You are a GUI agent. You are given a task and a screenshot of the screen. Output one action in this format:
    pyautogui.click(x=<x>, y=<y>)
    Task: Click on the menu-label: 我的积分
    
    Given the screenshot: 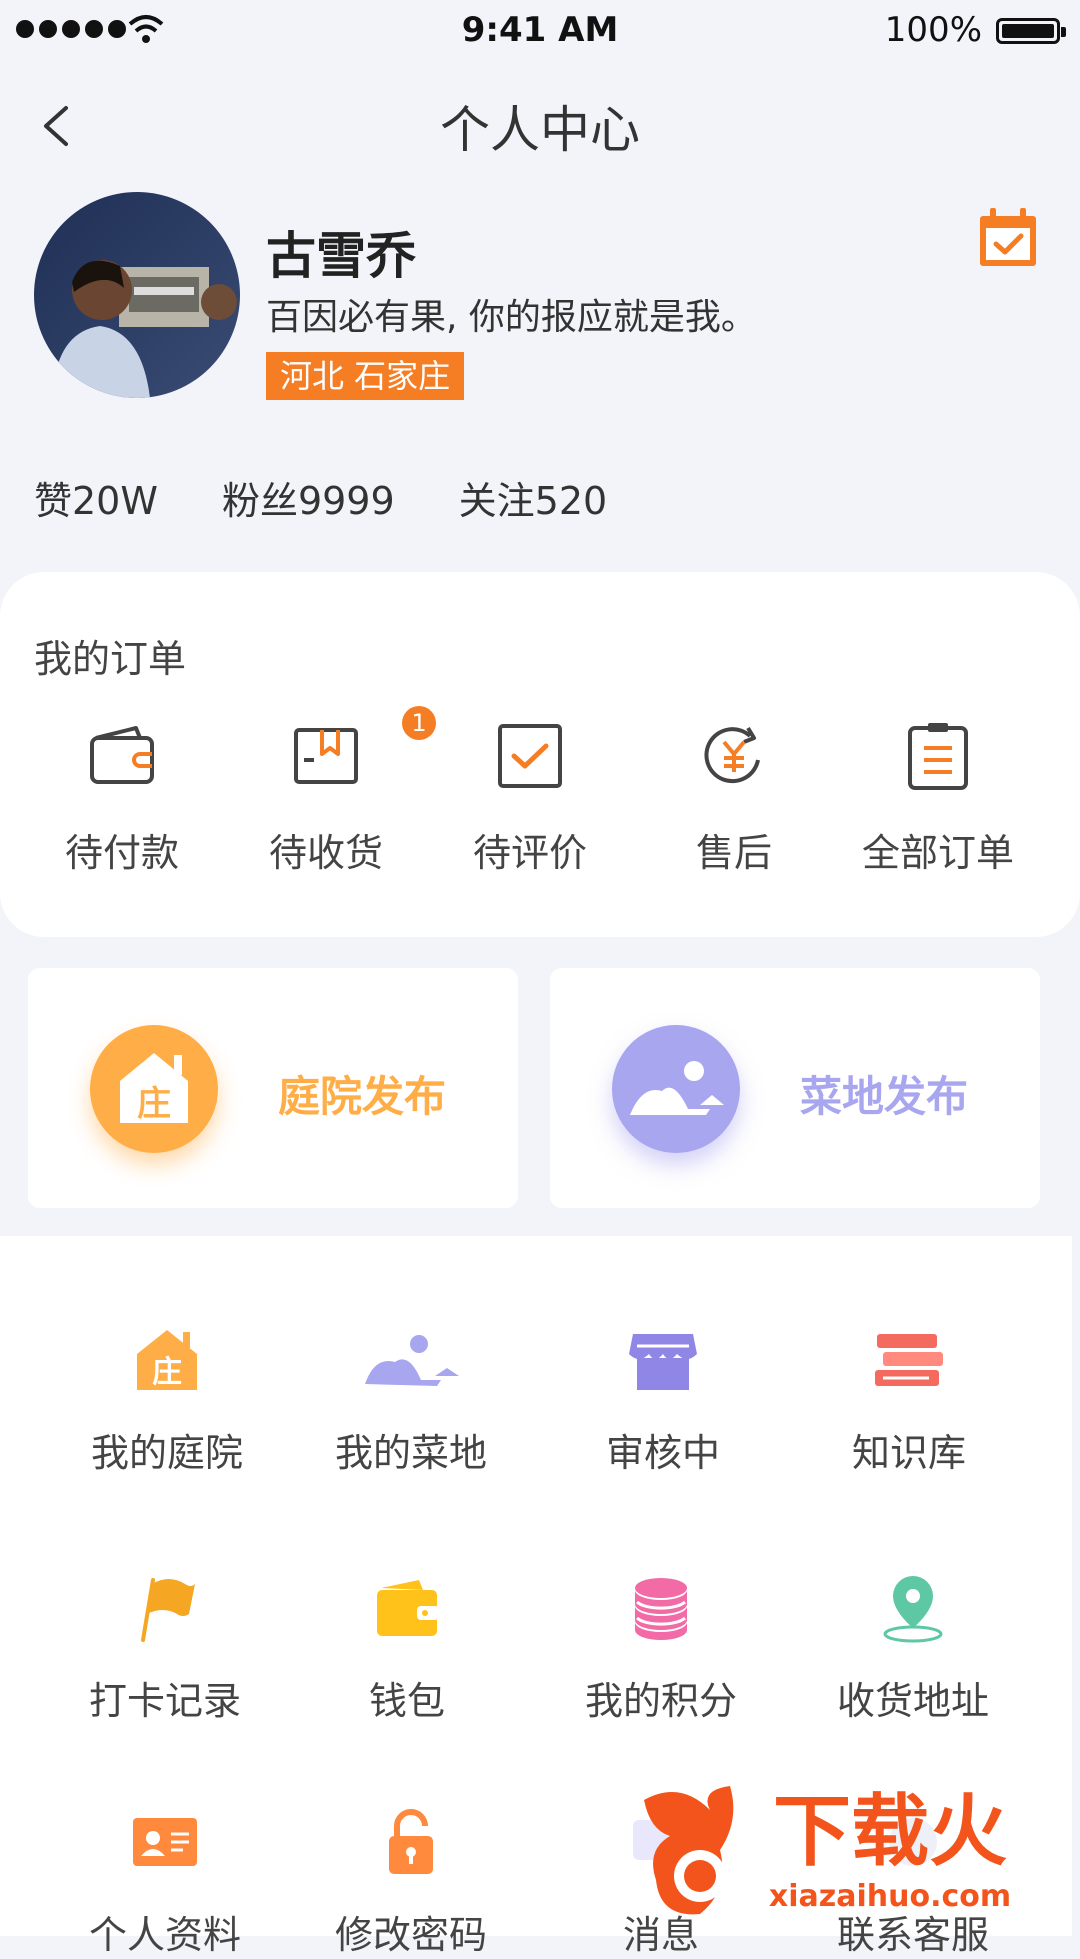 What is the action you would take?
    pyautogui.click(x=660, y=1701)
    